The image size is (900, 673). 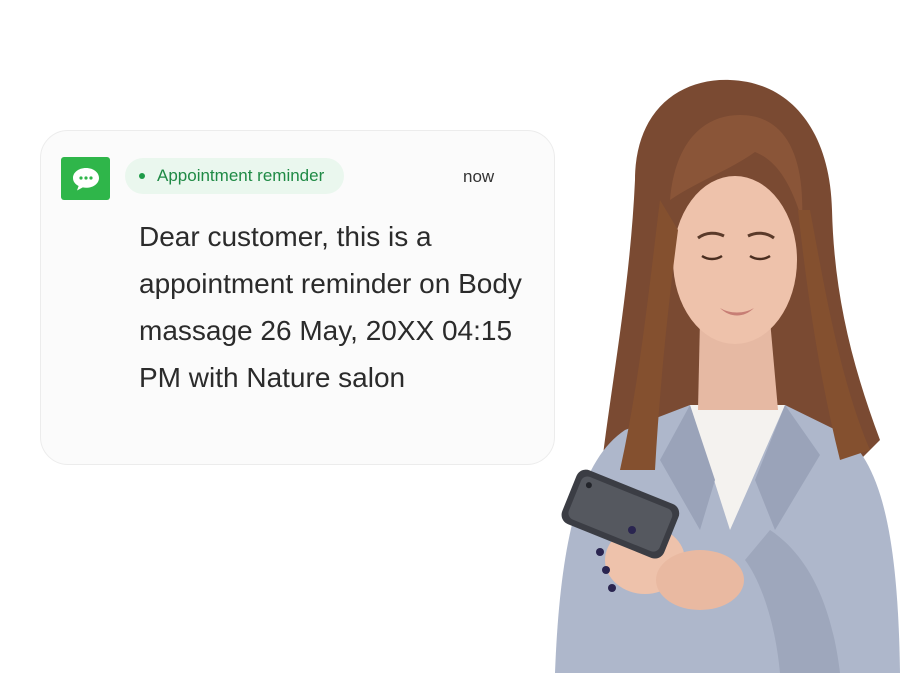 I want to click on status-dot-icon, so click(x=142, y=176).